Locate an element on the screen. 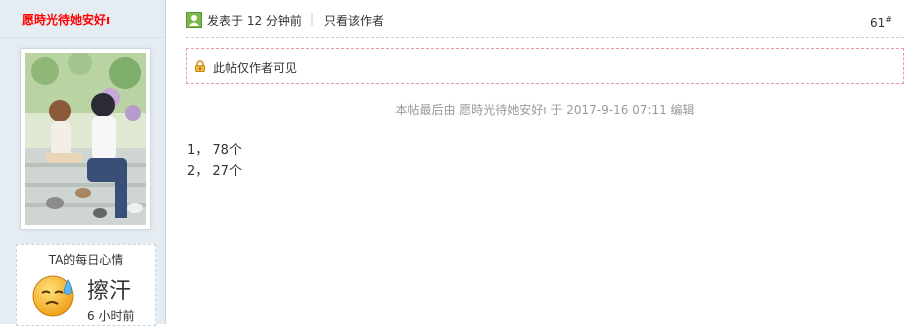  username-bar: 愿時光待她安好ı is located at coordinates (82, 19).